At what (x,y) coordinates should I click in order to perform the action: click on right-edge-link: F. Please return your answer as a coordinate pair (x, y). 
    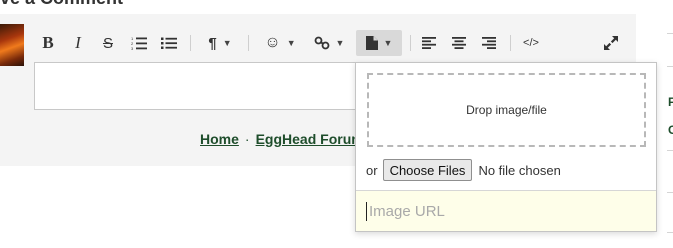
    Looking at the image, I should click on (670, 102).